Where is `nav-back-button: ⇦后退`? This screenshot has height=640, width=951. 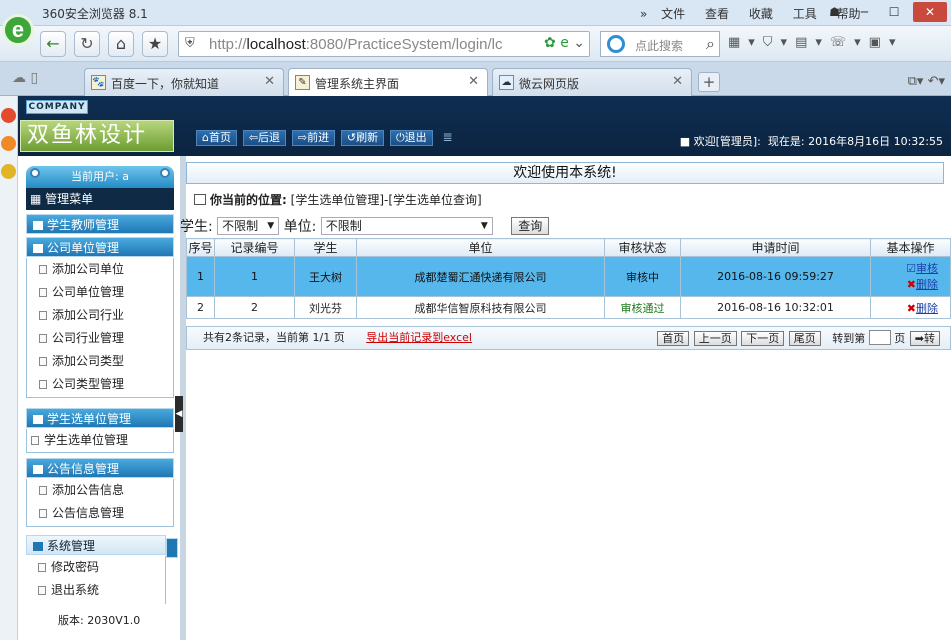 nav-back-button: ⇦后退 is located at coordinates (264, 138).